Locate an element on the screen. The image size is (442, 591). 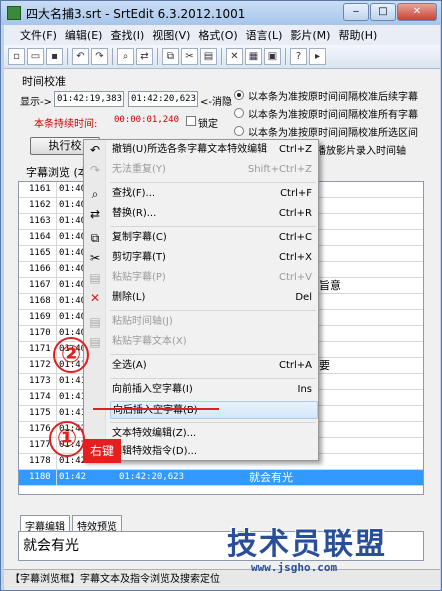
menu-item-insert-before: 向前插入空字幕(I) Ins is located at coordinates (214, 390).